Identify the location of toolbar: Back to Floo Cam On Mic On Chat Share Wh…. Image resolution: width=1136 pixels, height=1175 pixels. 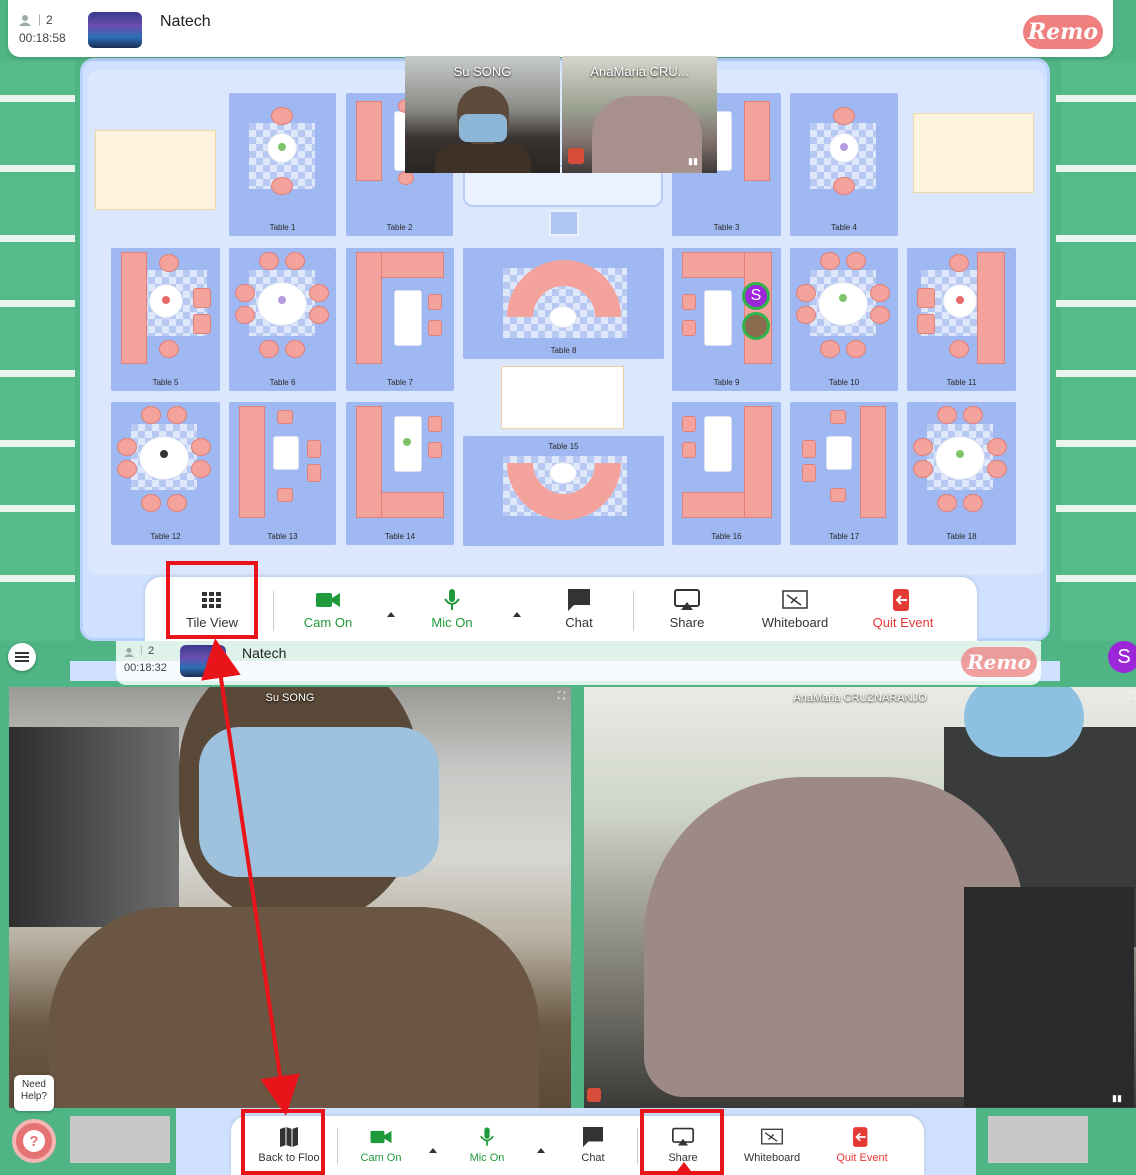
(577, 1145).